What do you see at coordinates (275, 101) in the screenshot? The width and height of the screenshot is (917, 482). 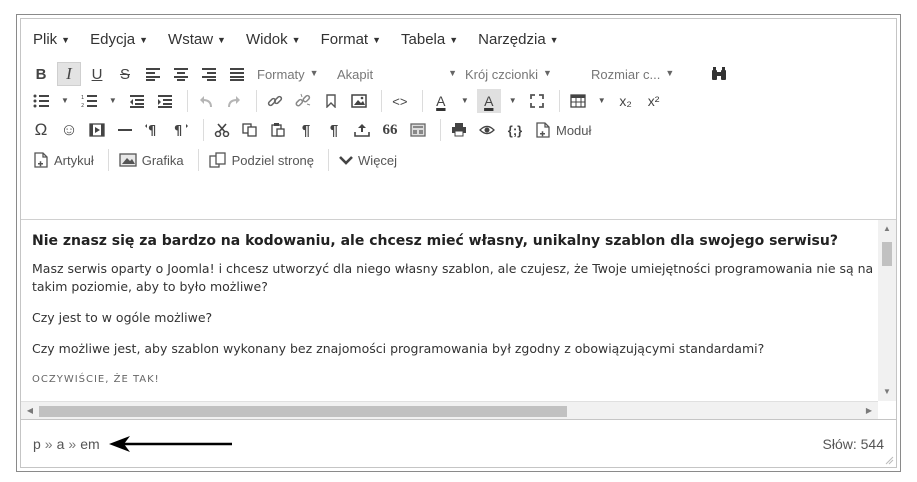 I see `insert-link-button` at bounding box center [275, 101].